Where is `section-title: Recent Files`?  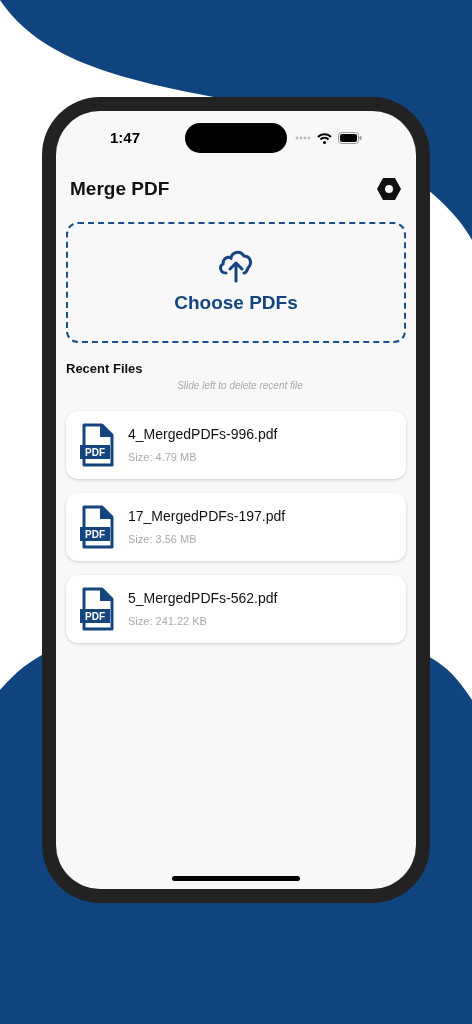
section-title: Recent Files is located at coordinates (105, 368).